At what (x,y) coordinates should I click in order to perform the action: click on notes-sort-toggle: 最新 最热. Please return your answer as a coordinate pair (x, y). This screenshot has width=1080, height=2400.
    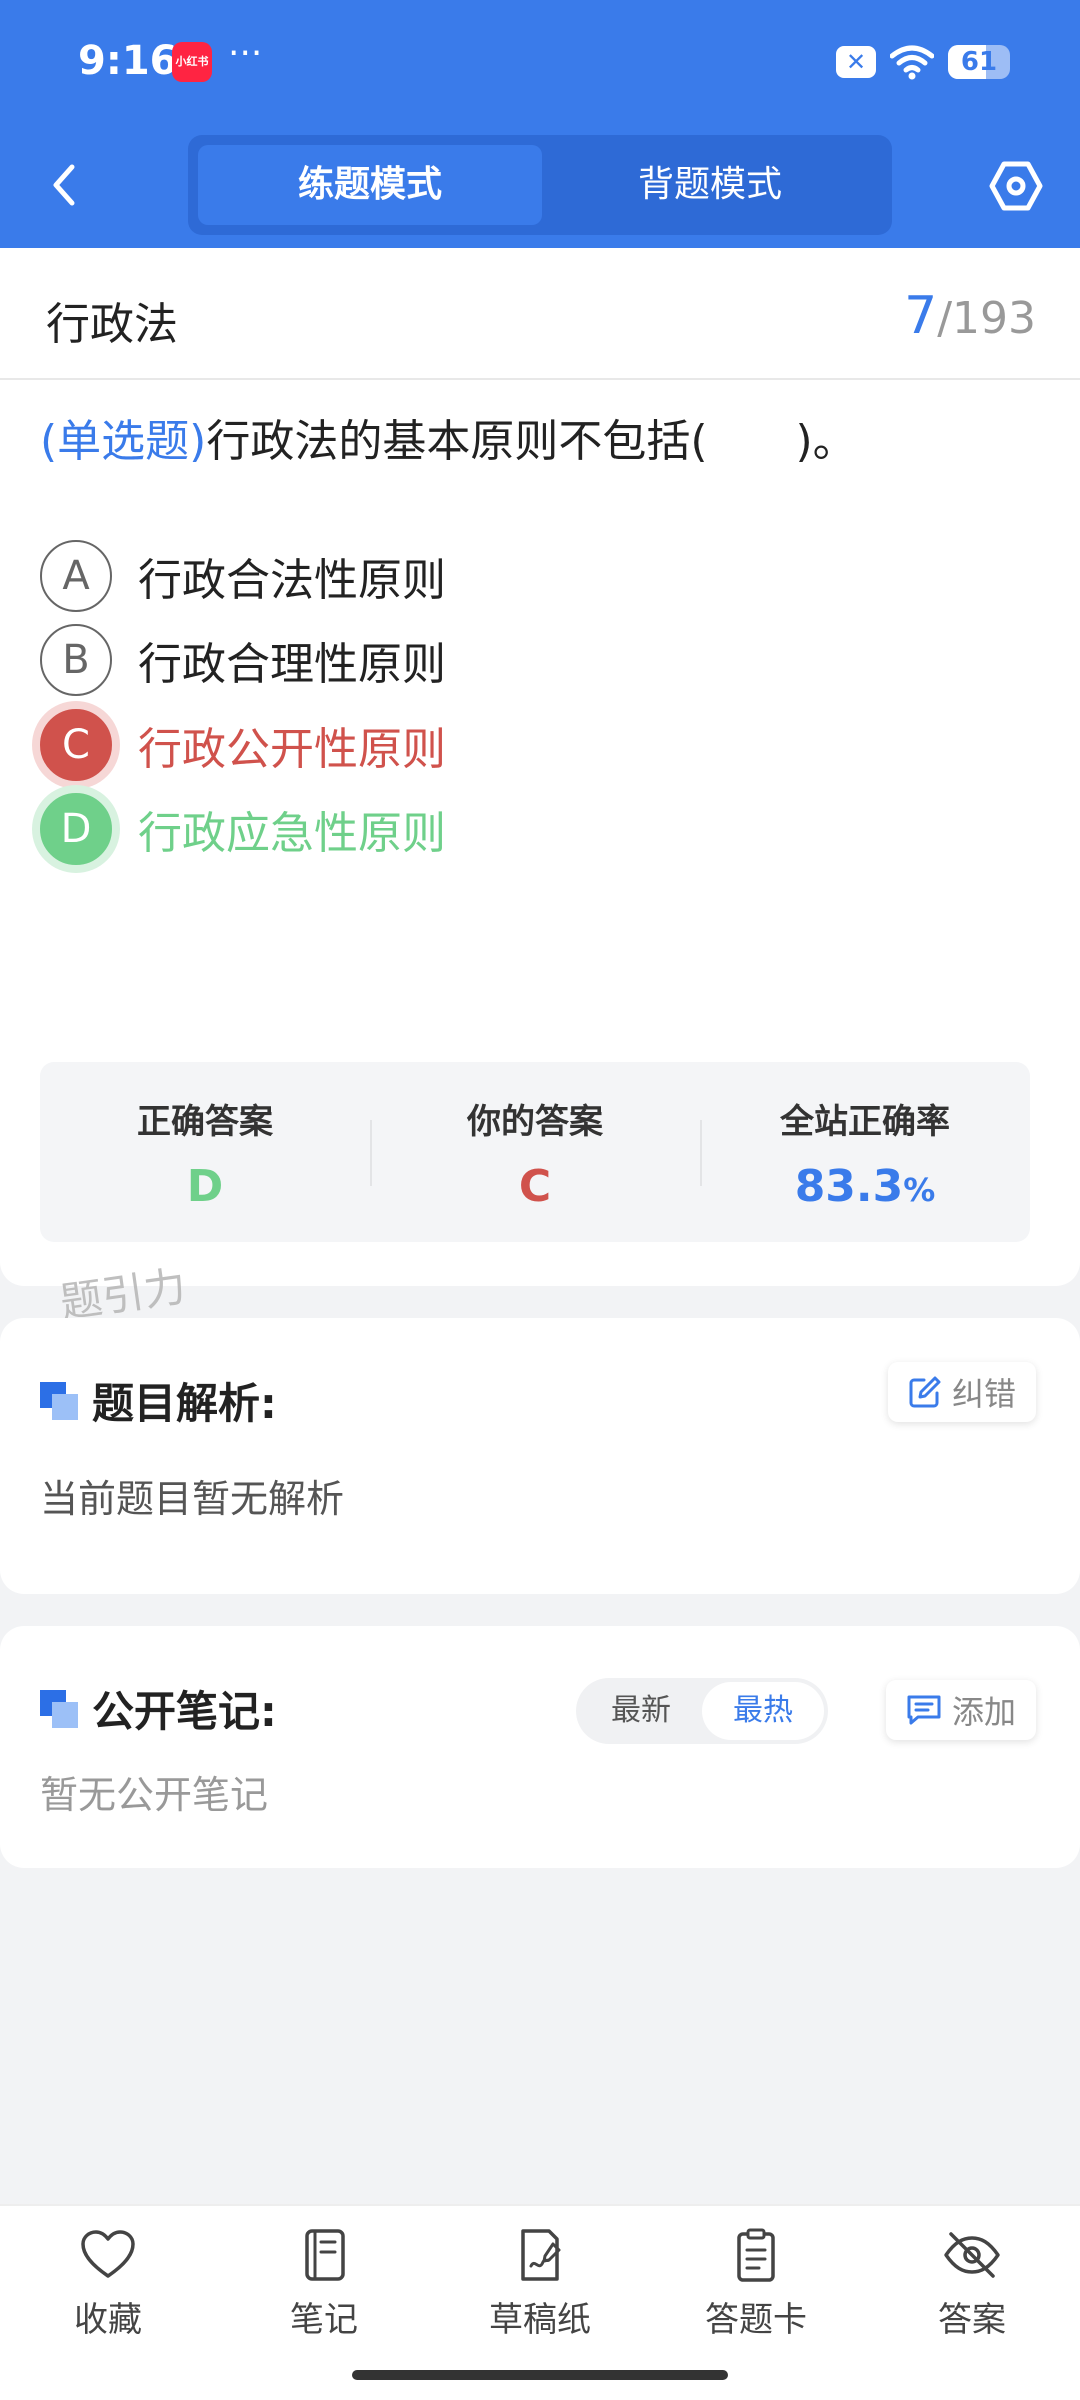
    Looking at the image, I should click on (702, 1711).